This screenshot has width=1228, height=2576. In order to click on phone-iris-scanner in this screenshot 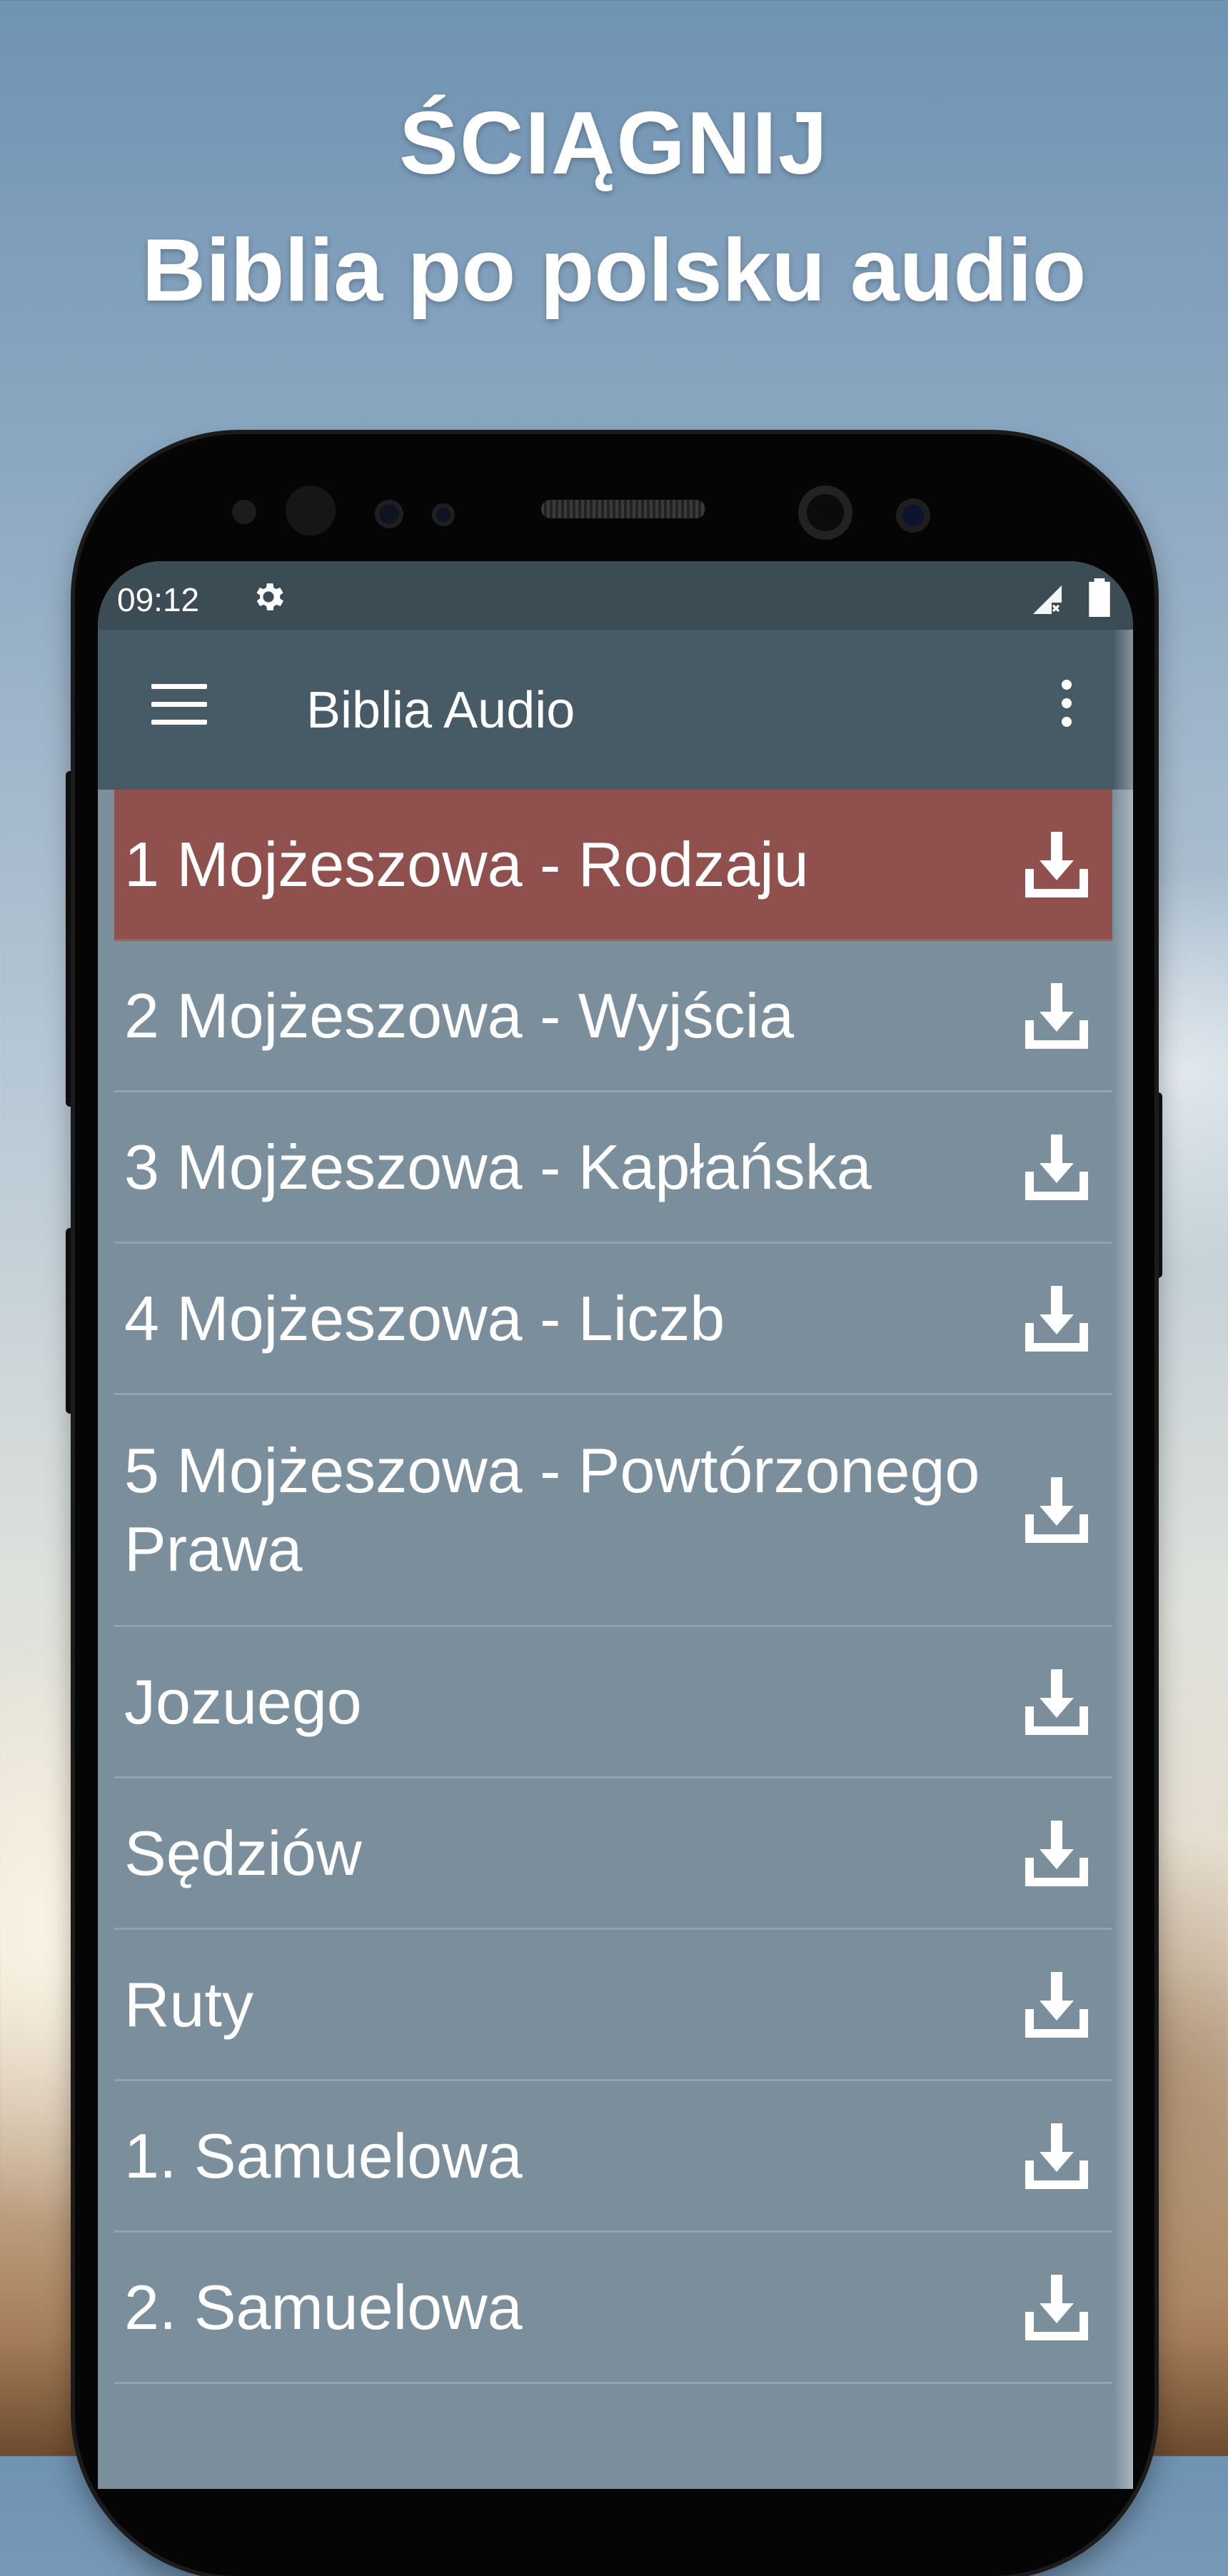, I will do `click(913, 515)`.